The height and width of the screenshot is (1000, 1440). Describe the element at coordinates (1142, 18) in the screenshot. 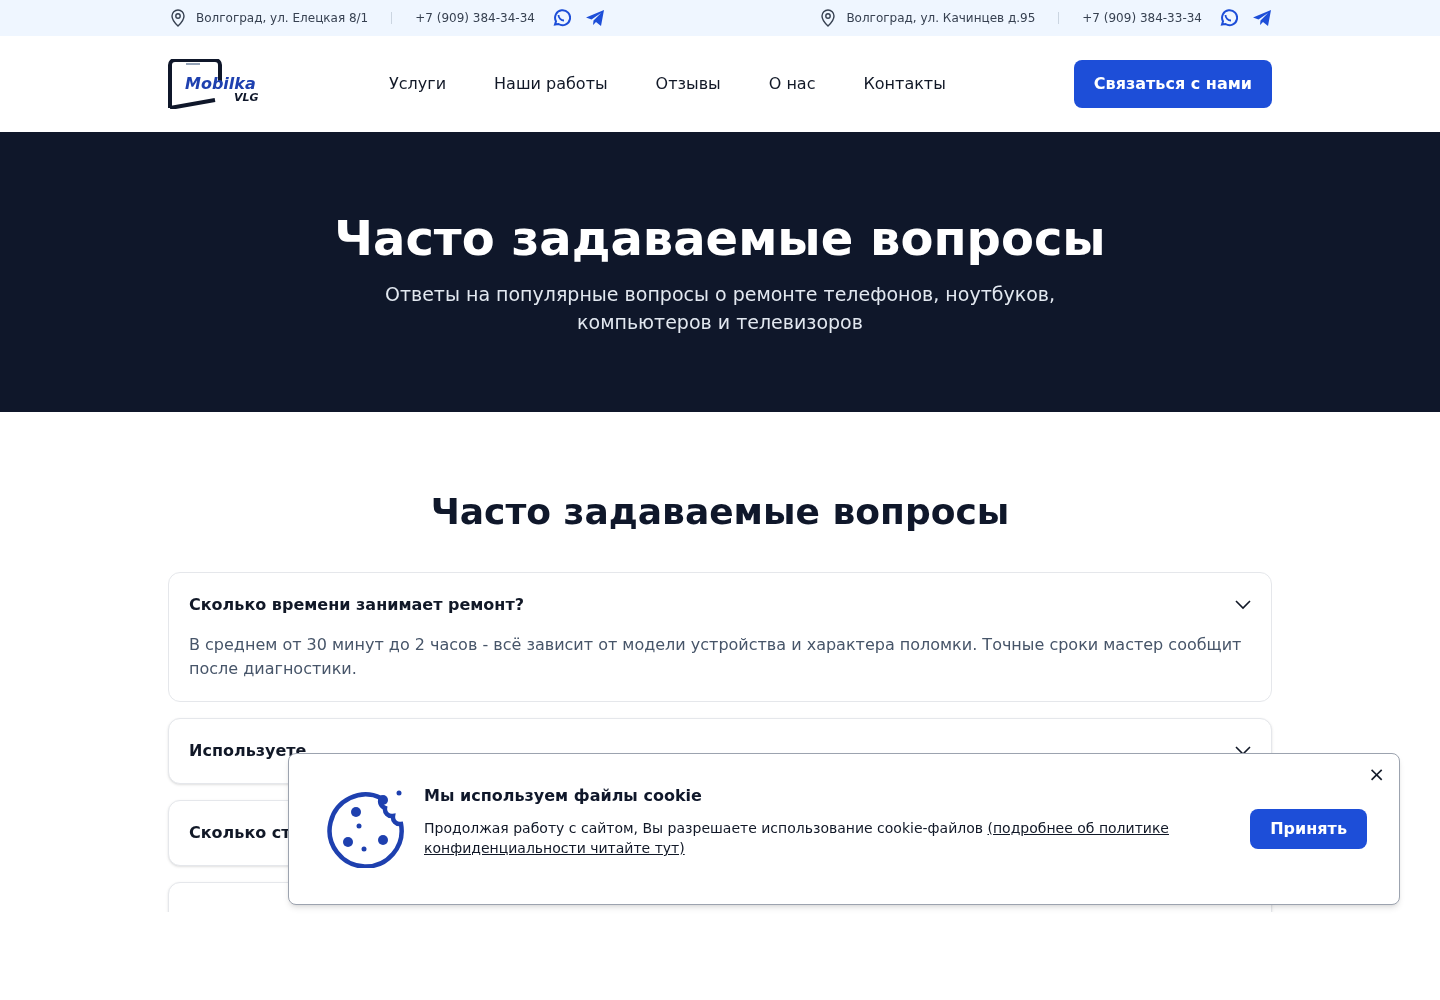

I see `phone-link: +7 (909) 384-33-34` at that location.